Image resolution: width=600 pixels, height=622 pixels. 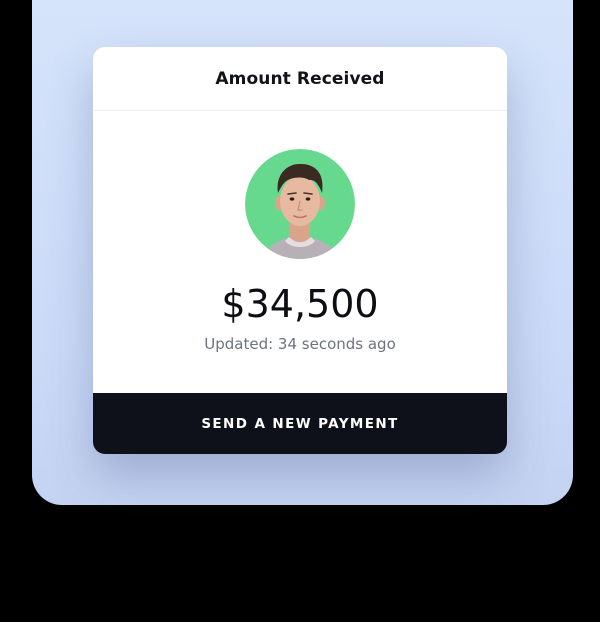 I want to click on card-header: Amount Received, so click(x=300, y=79).